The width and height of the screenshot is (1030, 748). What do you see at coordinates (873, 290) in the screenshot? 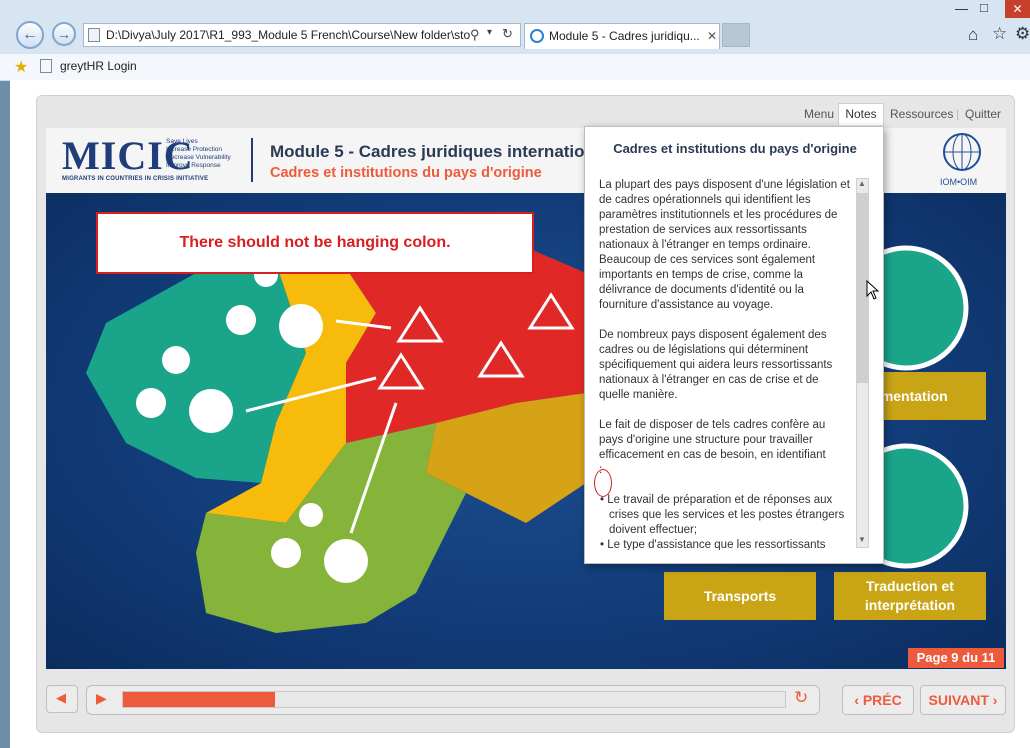
I see `cursor-icon` at bounding box center [873, 290].